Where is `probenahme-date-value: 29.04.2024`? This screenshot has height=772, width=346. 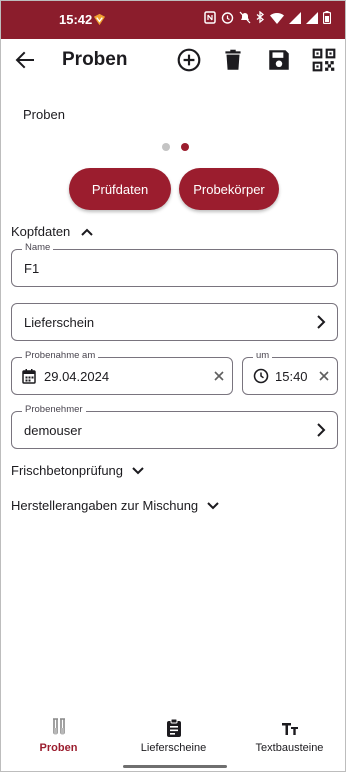 probenahme-date-value: 29.04.2024 is located at coordinates (77, 376).